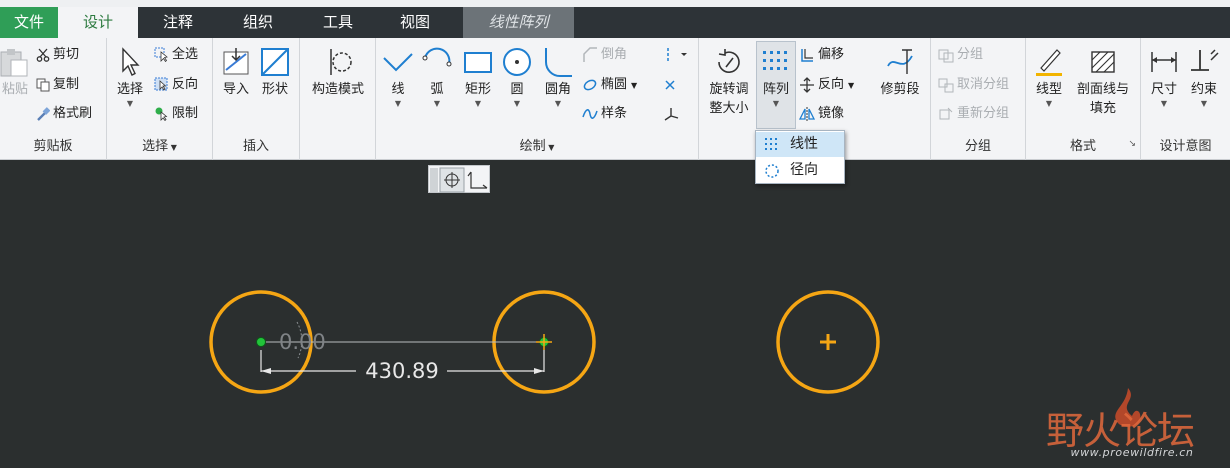  What do you see at coordinates (43, 84) in the screenshot?
I see `copy-icon` at bounding box center [43, 84].